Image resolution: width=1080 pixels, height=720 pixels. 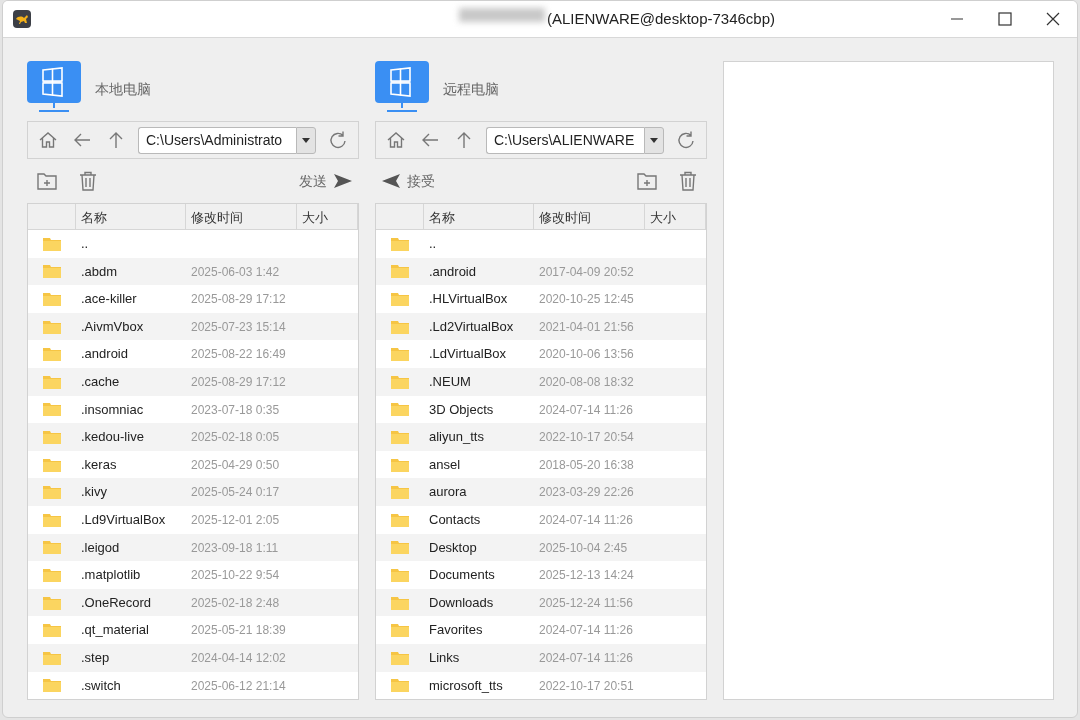 I want to click on modified-date: 2025-12-01 2:05, so click(x=235, y=520).